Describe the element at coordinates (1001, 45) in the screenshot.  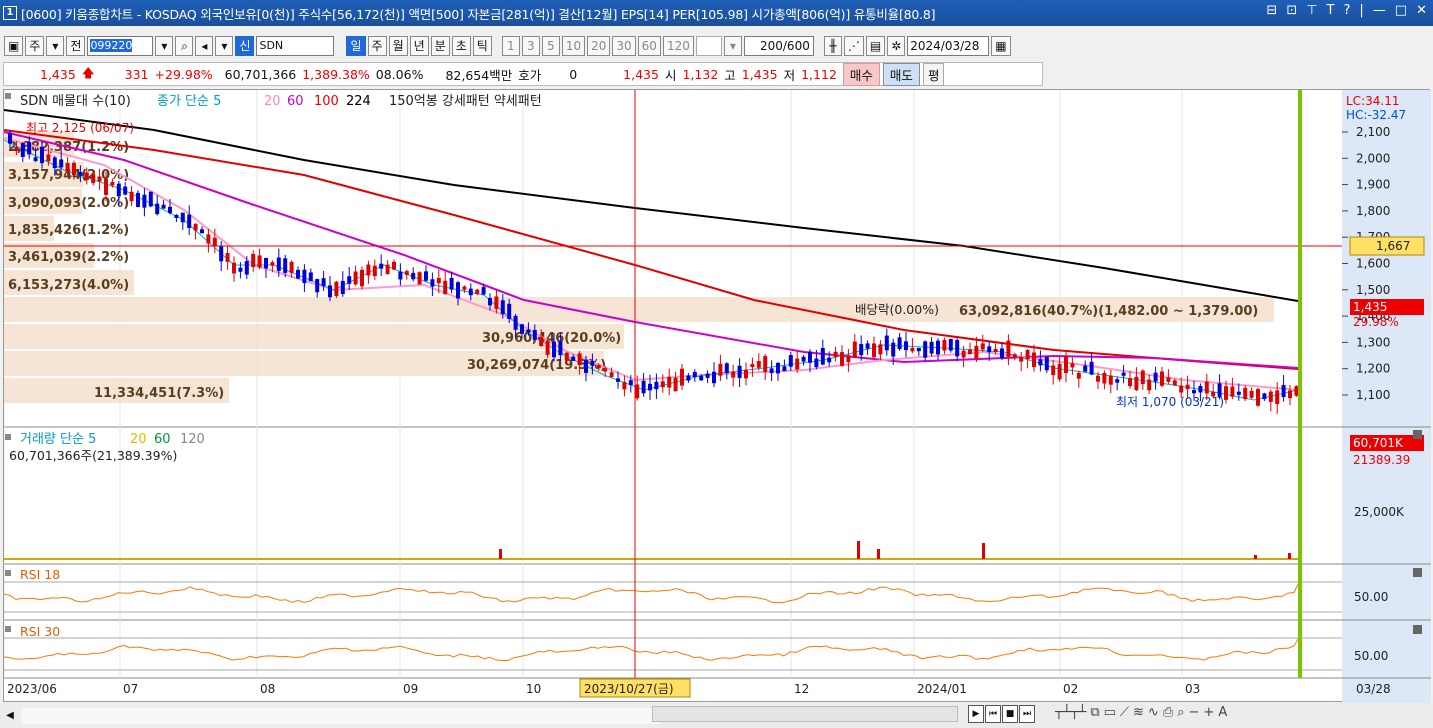
I see `calendar-icon: ▦` at that location.